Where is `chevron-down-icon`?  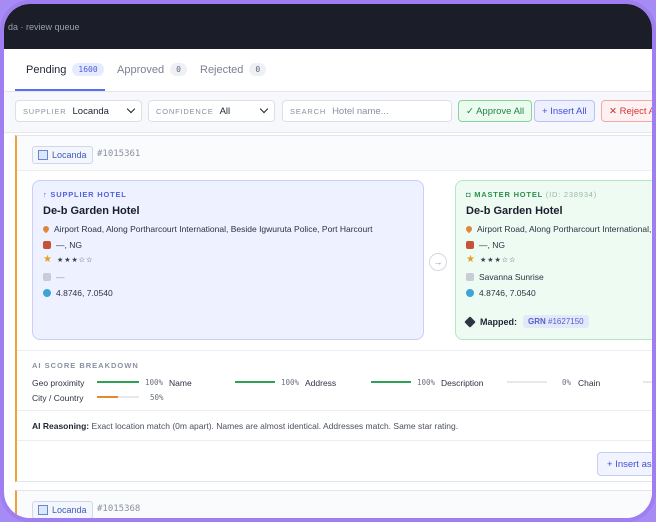 chevron-down-icon is located at coordinates (264, 109).